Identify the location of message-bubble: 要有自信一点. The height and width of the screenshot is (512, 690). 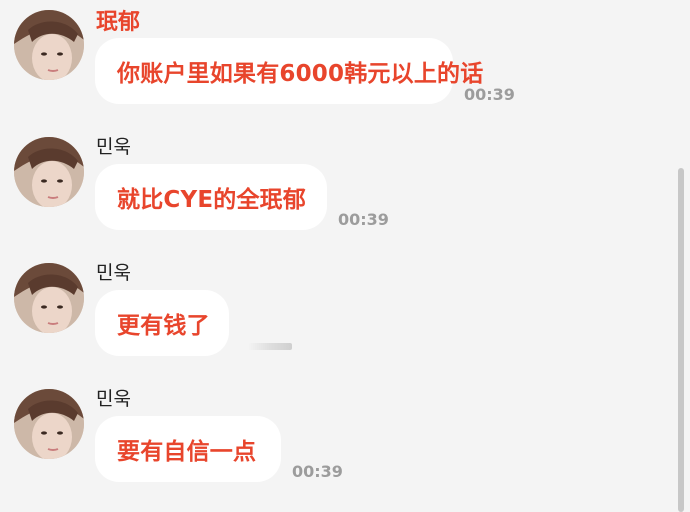
(188, 449).